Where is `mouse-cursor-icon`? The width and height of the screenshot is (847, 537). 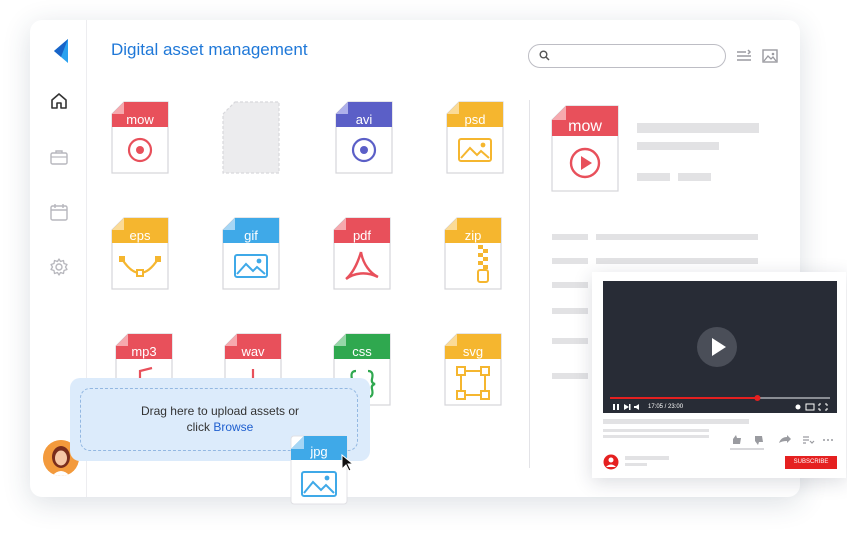 mouse-cursor-icon is located at coordinates (348, 463).